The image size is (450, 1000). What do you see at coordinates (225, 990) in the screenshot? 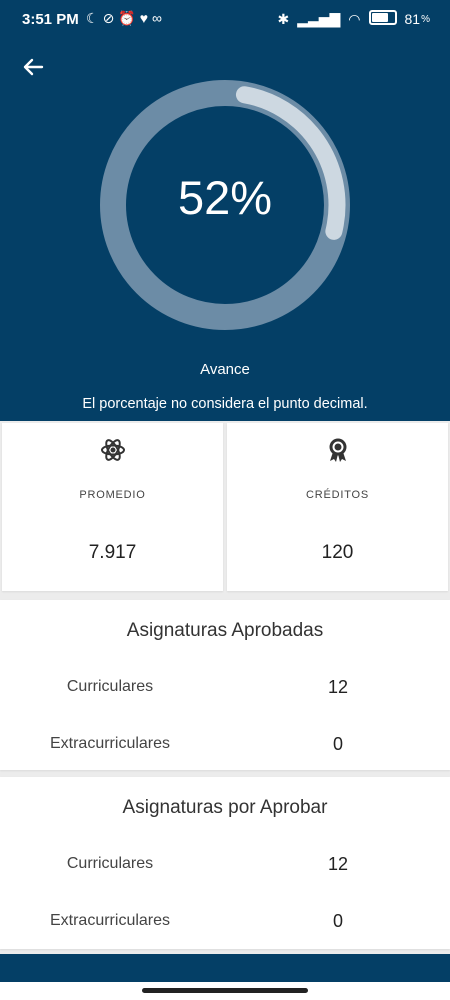
I see `home-indicator` at bounding box center [225, 990].